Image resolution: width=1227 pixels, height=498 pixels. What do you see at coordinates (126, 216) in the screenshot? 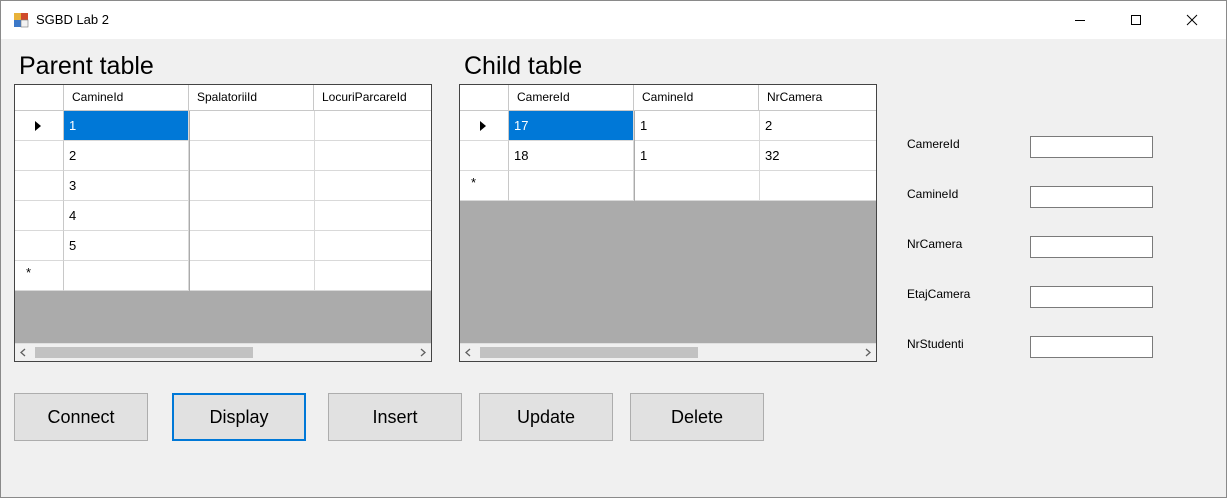
I see `table-cell: 4` at bounding box center [126, 216].